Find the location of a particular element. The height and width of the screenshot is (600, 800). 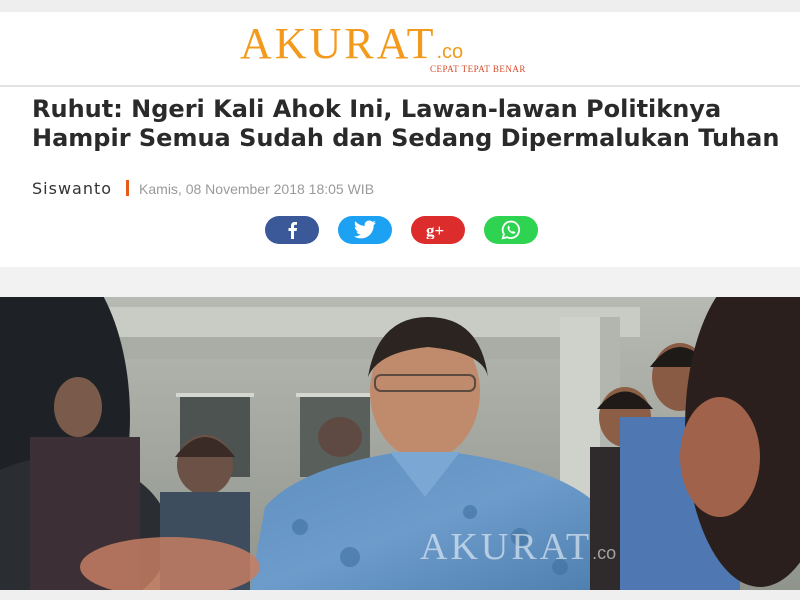

site-logo: AKURAT.co CEPAT TEPAT BENAR is located at coordinates (405, 51).